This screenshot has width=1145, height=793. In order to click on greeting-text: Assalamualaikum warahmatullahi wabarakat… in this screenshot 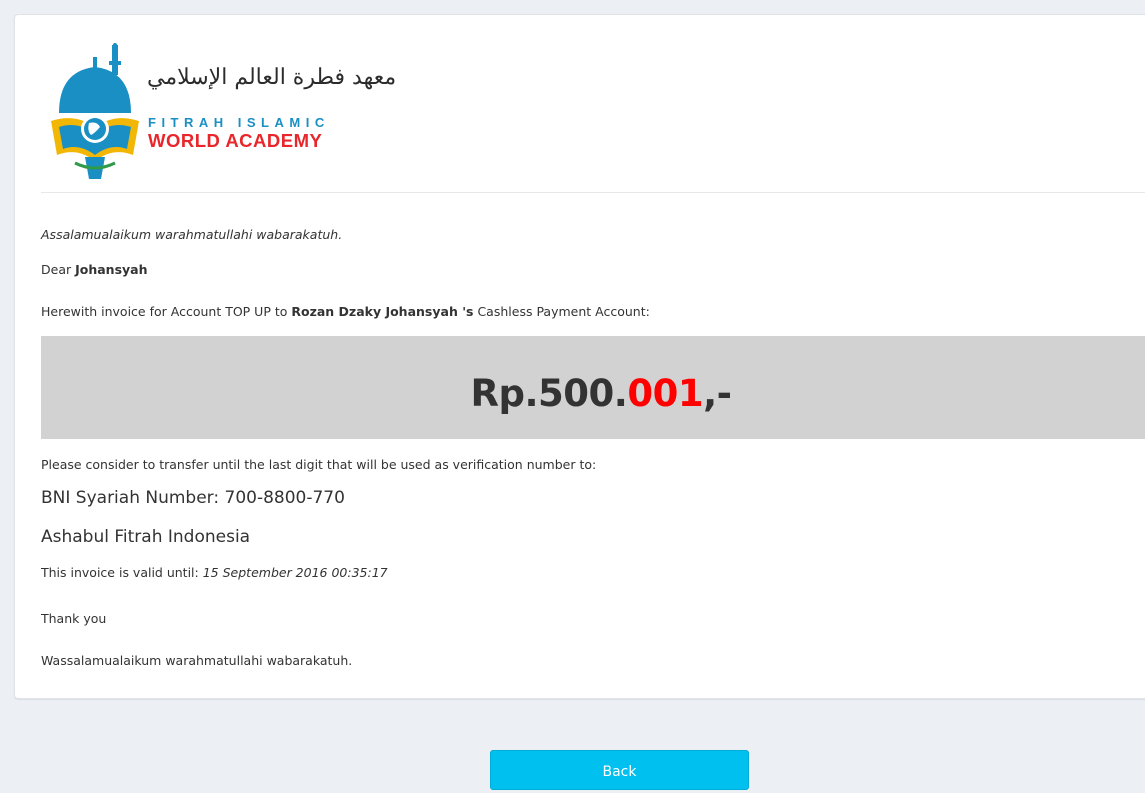, I will do `click(192, 234)`.